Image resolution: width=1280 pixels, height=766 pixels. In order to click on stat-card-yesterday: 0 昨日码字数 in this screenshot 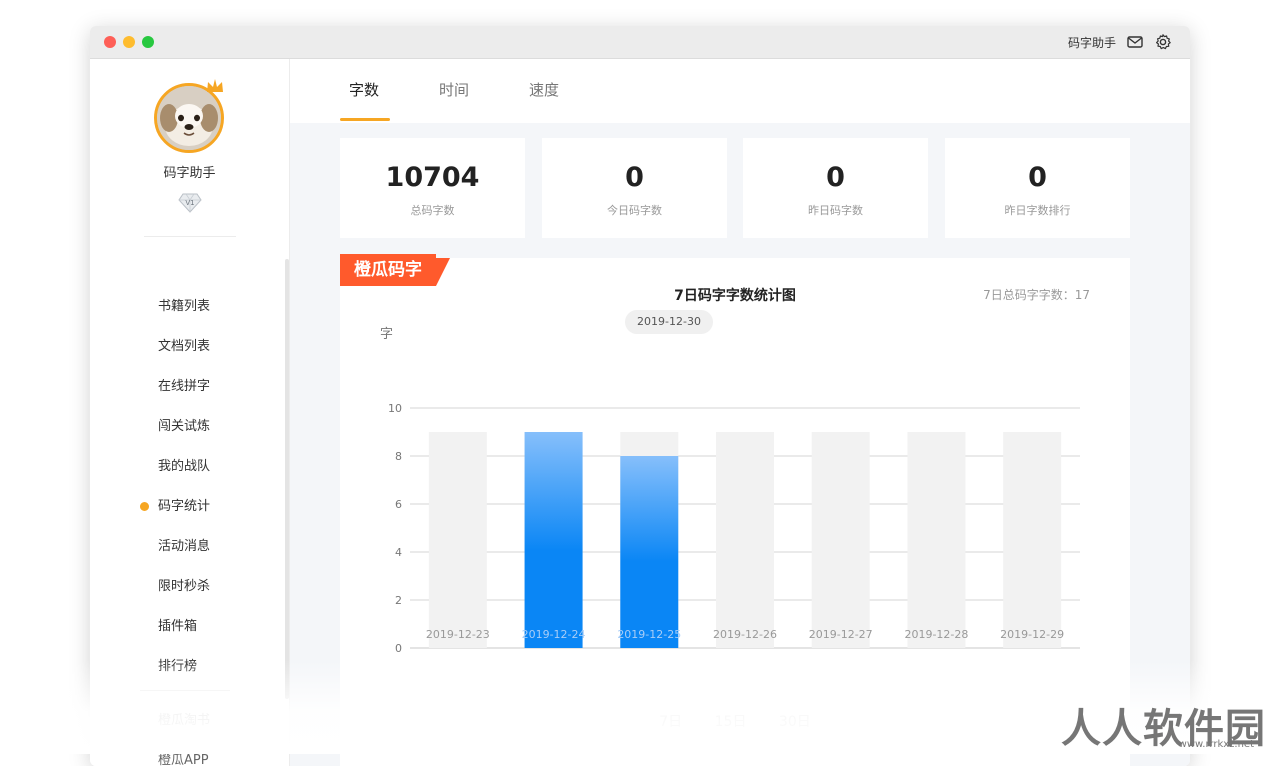, I will do `click(835, 188)`.